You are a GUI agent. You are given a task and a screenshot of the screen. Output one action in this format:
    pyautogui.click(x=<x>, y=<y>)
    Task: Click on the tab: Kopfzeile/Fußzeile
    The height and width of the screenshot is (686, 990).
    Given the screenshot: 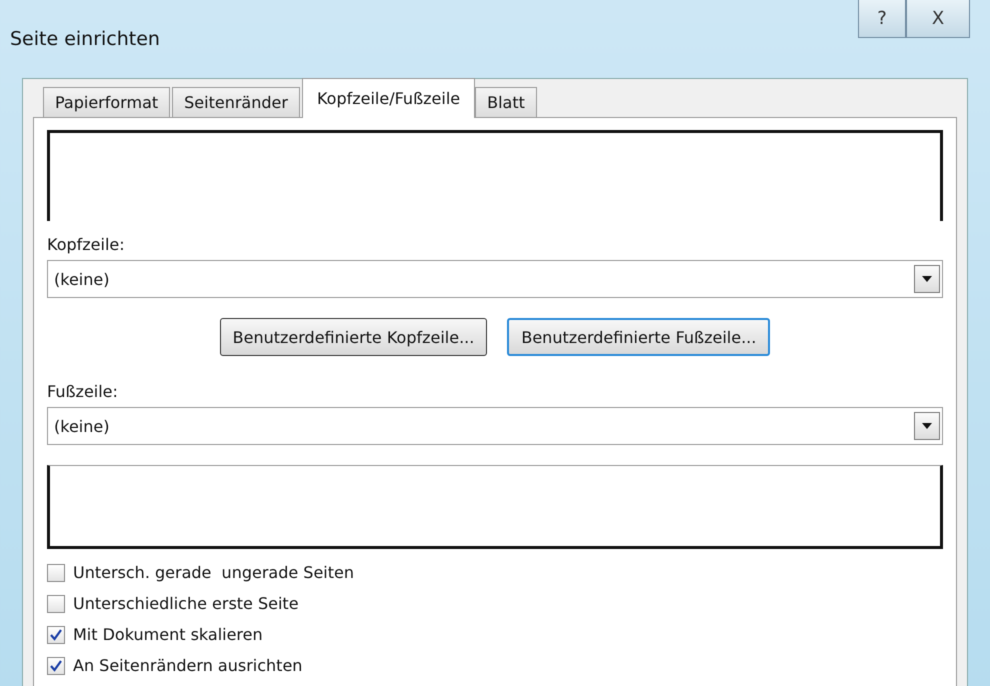 What is the action you would take?
    pyautogui.click(x=389, y=98)
    